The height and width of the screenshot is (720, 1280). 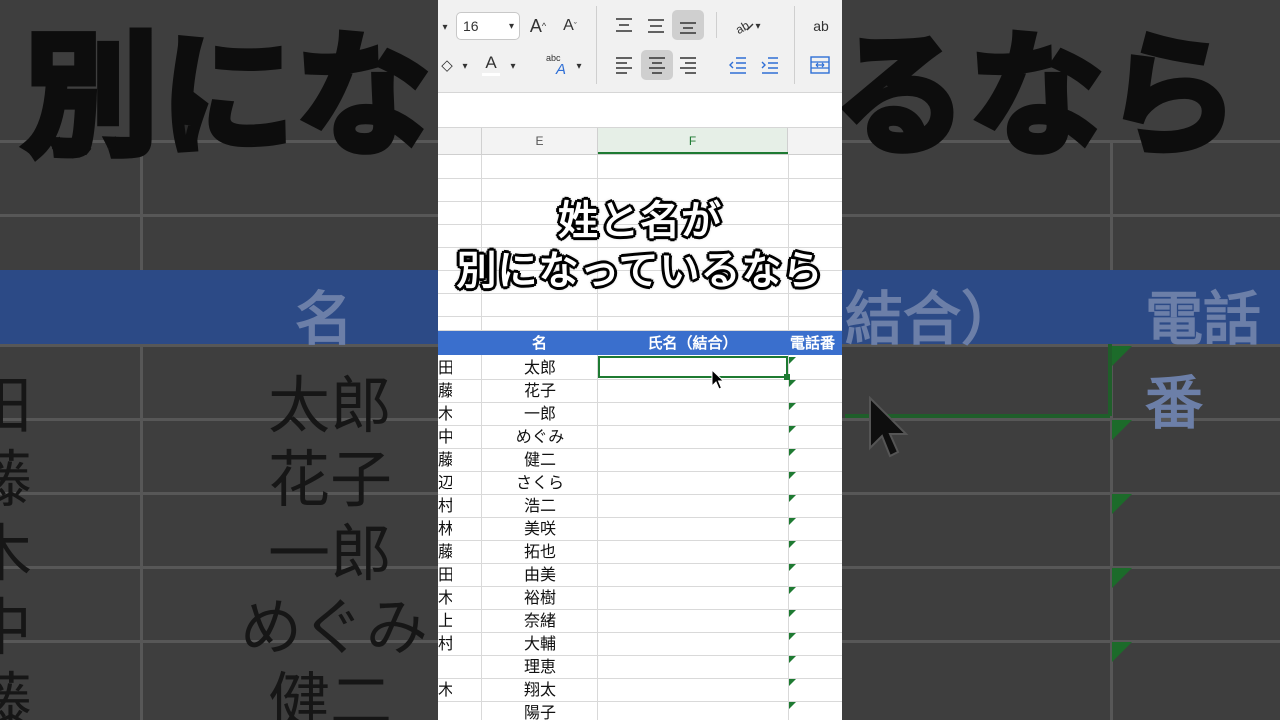 I want to click on header-phone: 電話番, so click(x=816, y=343).